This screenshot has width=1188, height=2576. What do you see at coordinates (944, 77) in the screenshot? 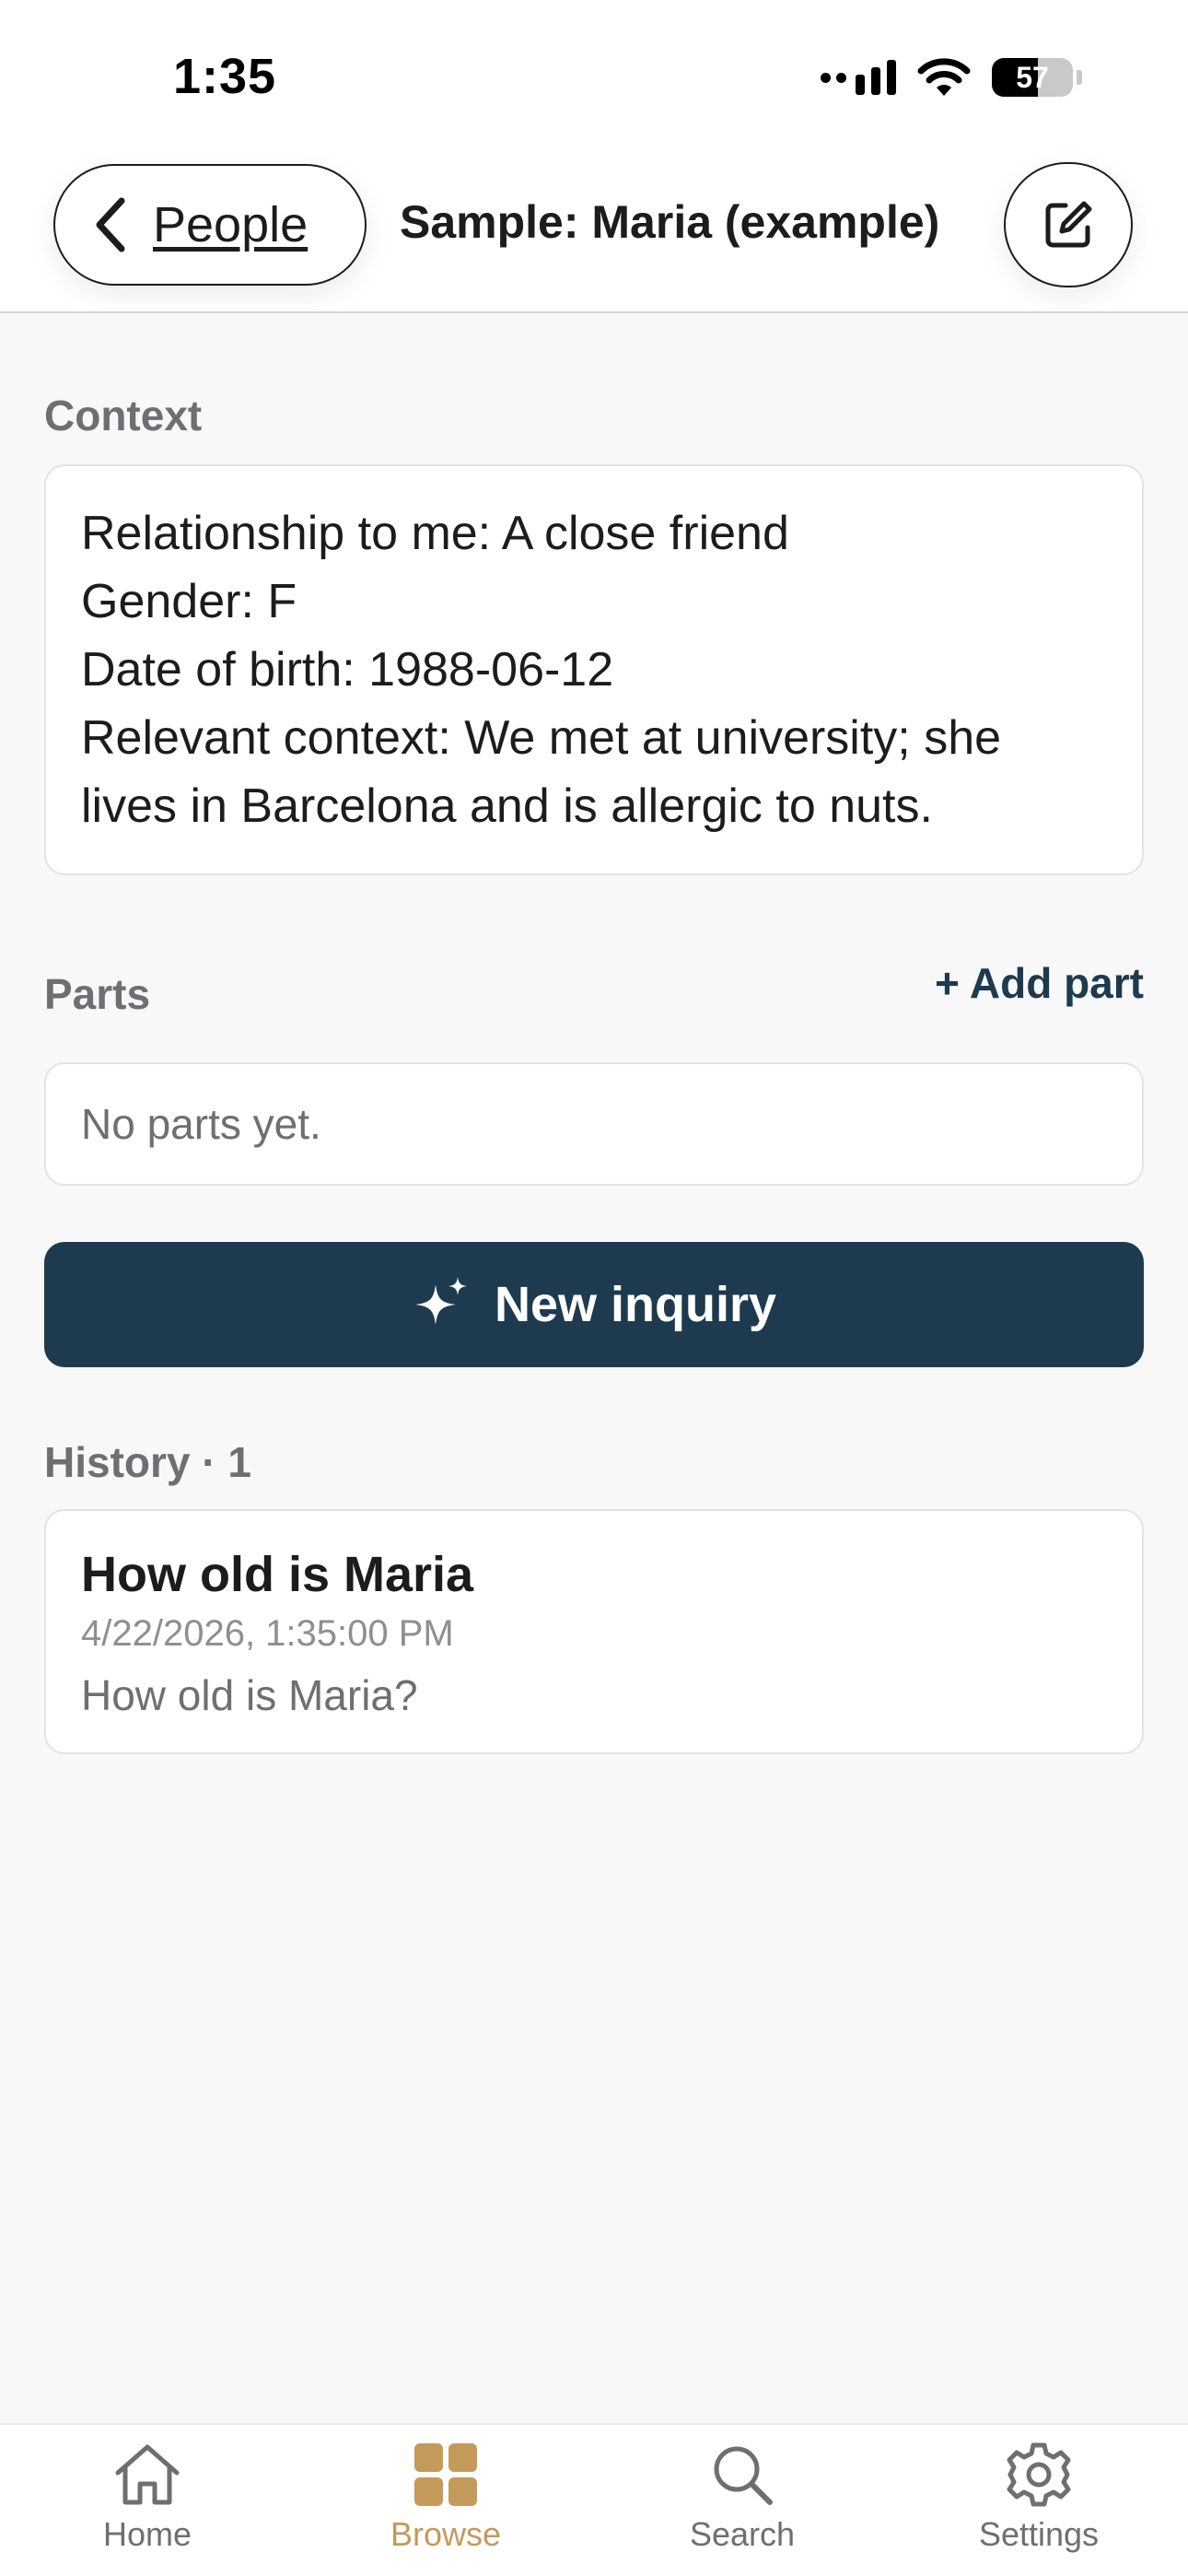
I see `wifi-icon` at bounding box center [944, 77].